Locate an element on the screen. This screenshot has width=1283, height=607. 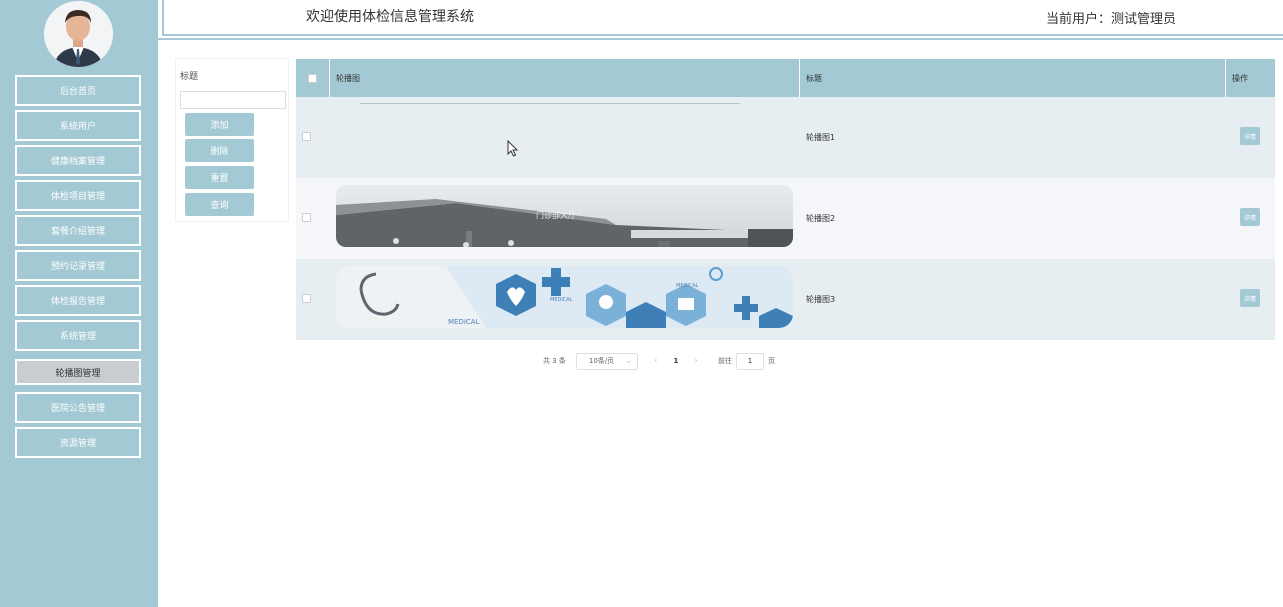
sidebar-item-announcements: 医院公告管理 is located at coordinates (78, 407).